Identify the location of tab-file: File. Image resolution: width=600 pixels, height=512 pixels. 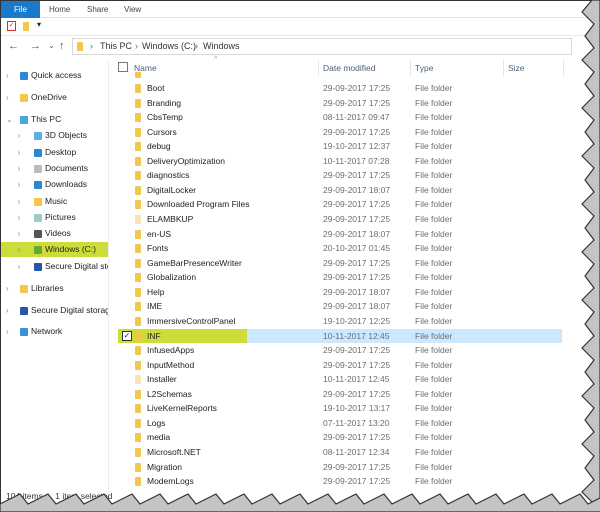
(20, 9).